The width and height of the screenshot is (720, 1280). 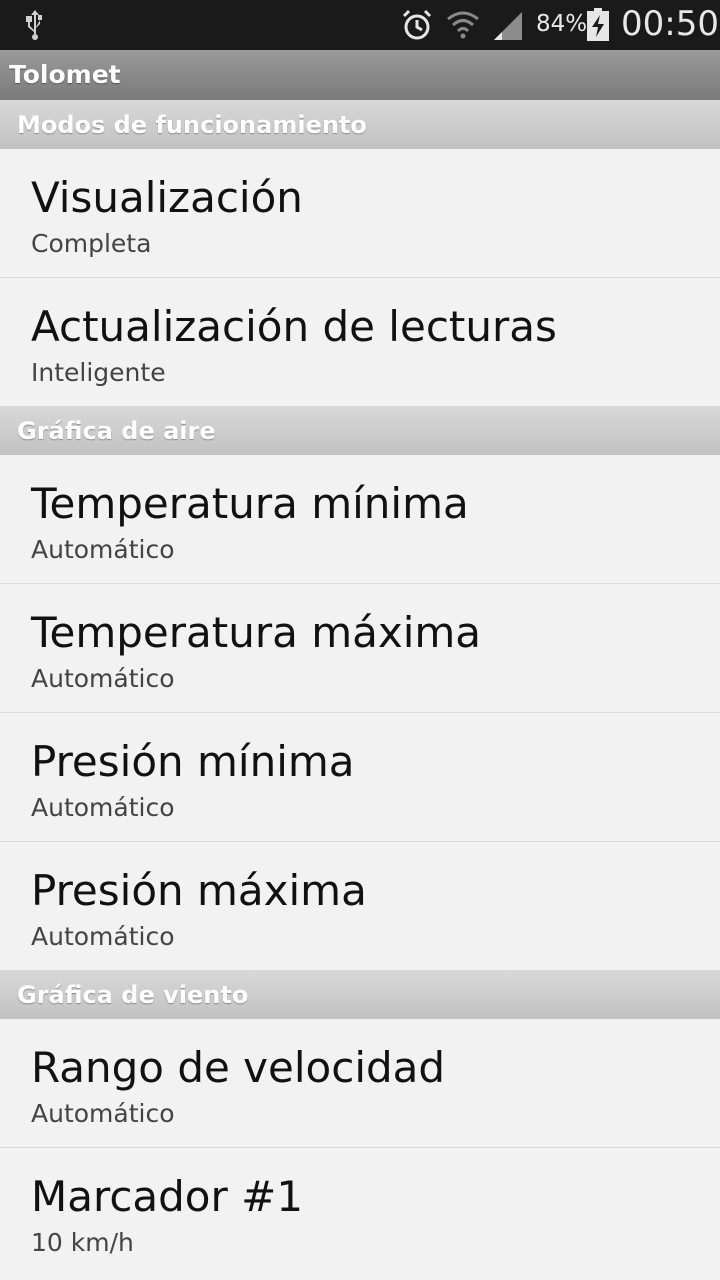 I want to click on section-title: Gráfica de viento, so click(x=133, y=995).